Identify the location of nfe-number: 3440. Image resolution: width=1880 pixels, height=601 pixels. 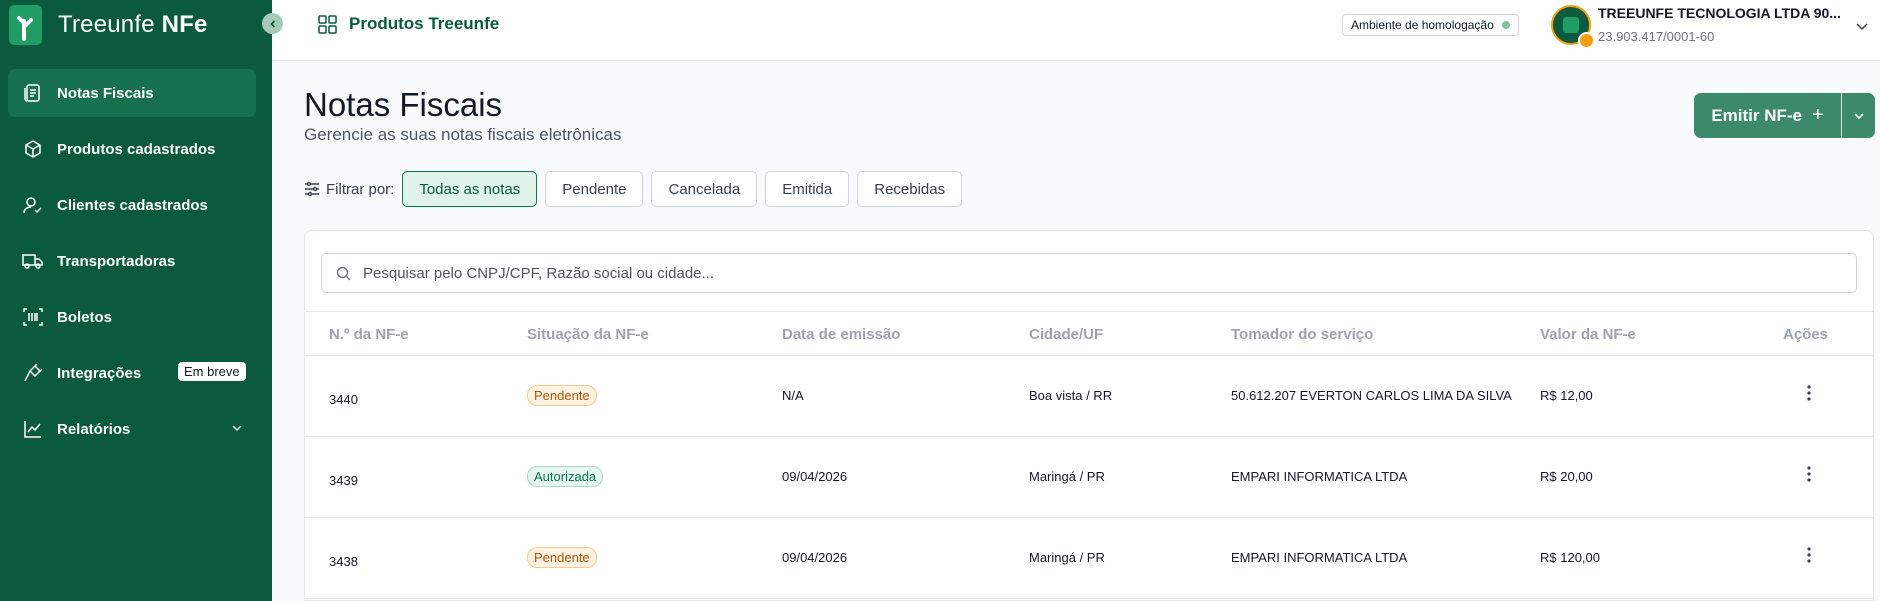
(343, 399).